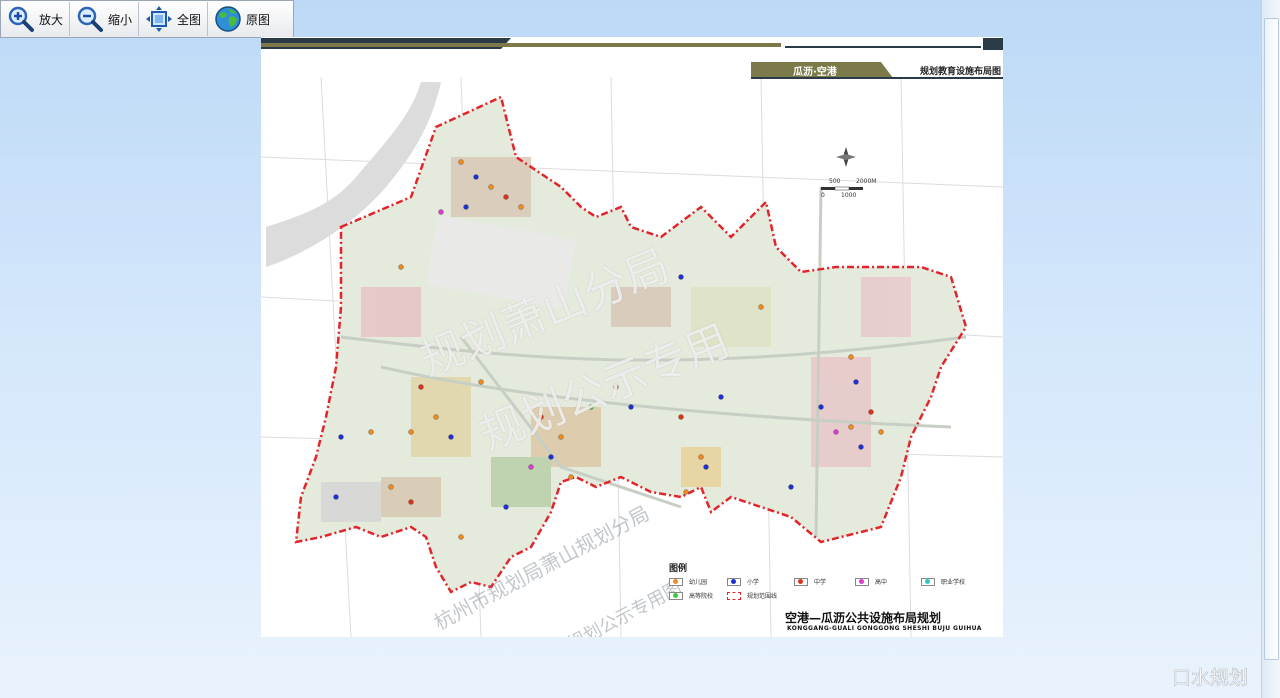 The width and height of the screenshot is (1280, 698). Describe the element at coordinates (960, 72) in the screenshot. I see `map-sheet-title: 规划教育设施布局图` at that location.